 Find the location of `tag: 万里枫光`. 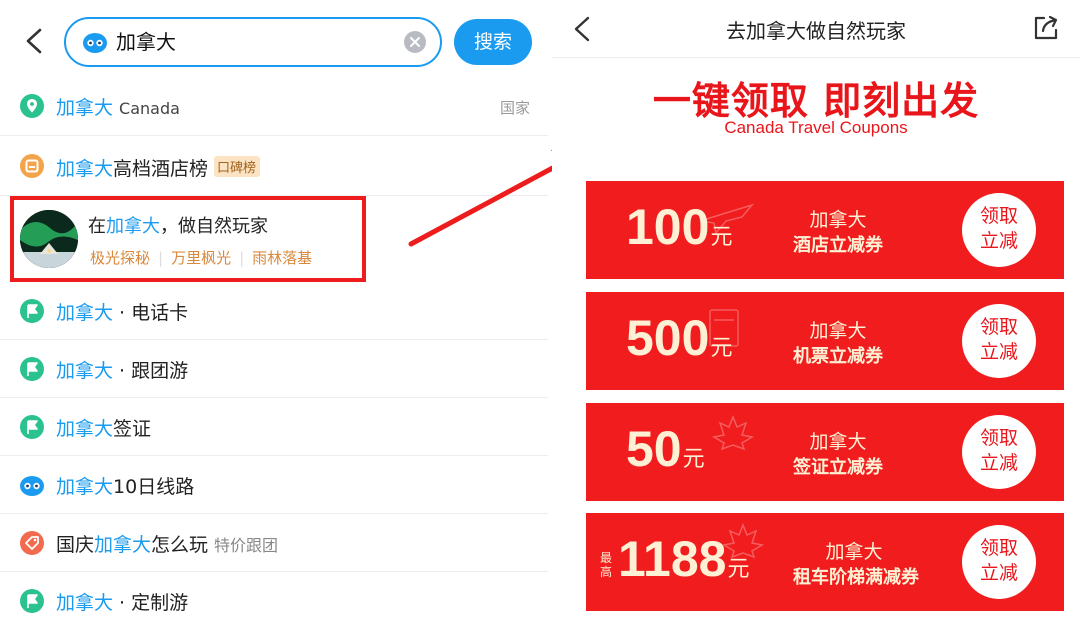

tag: 万里枫光 is located at coordinates (201, 258).